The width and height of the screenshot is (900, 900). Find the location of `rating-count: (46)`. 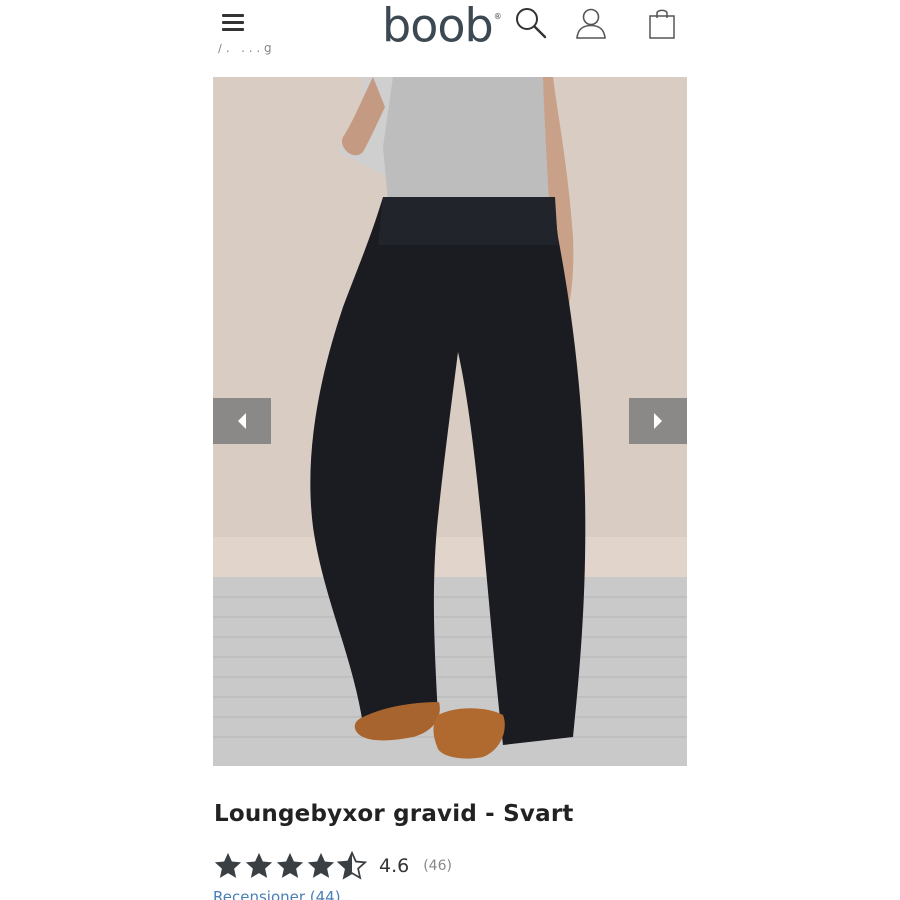

rating-count: (46) is located at coordinates (437, 866).